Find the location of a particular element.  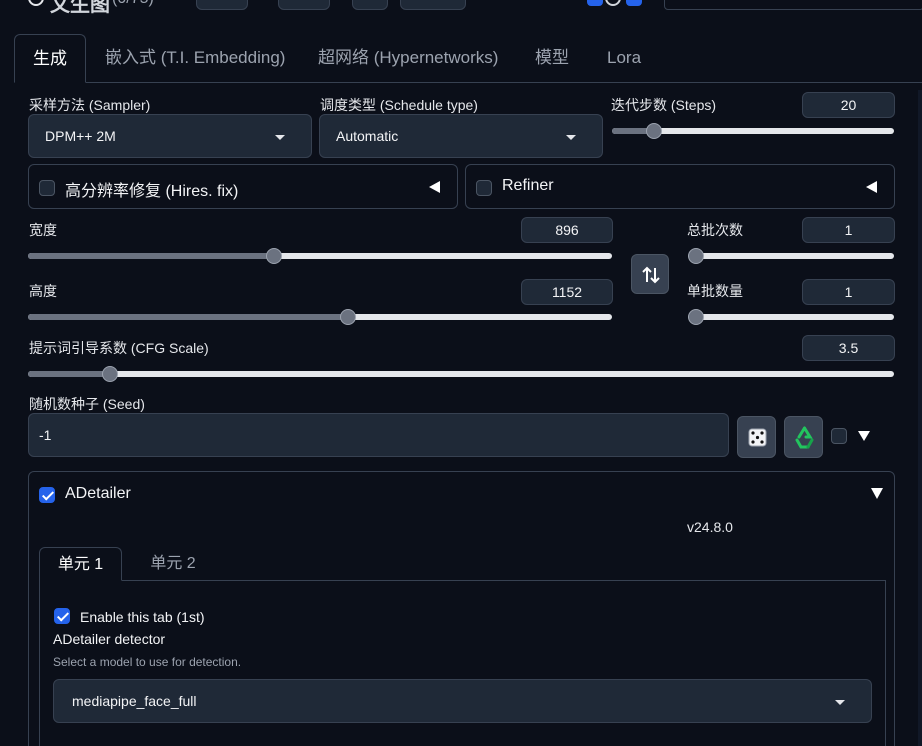

height-slider is located at coordinates (320, 317).